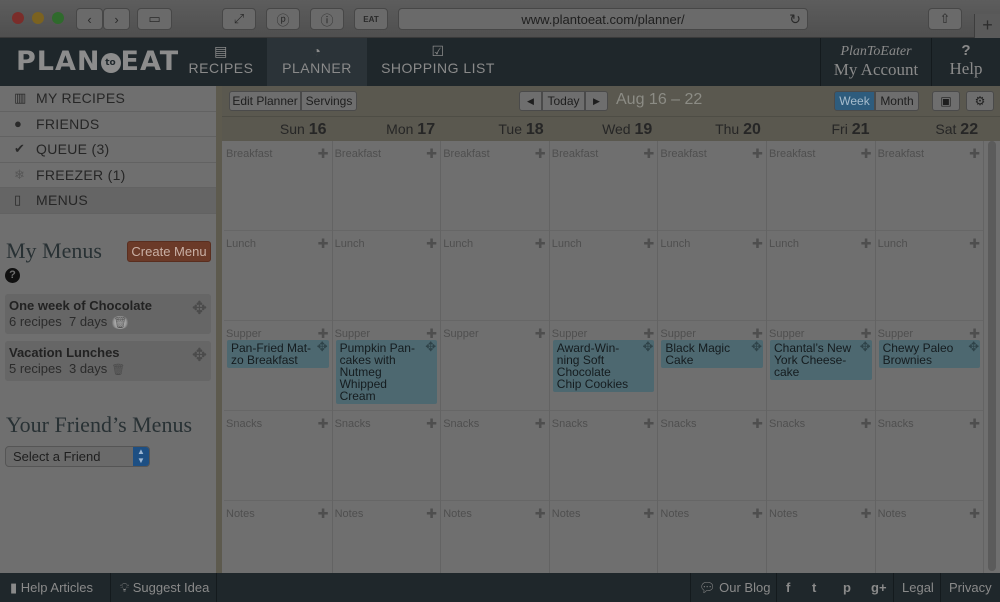  I want to click on plantoeat-logo: PLAN to EAT, so click(97, 61).